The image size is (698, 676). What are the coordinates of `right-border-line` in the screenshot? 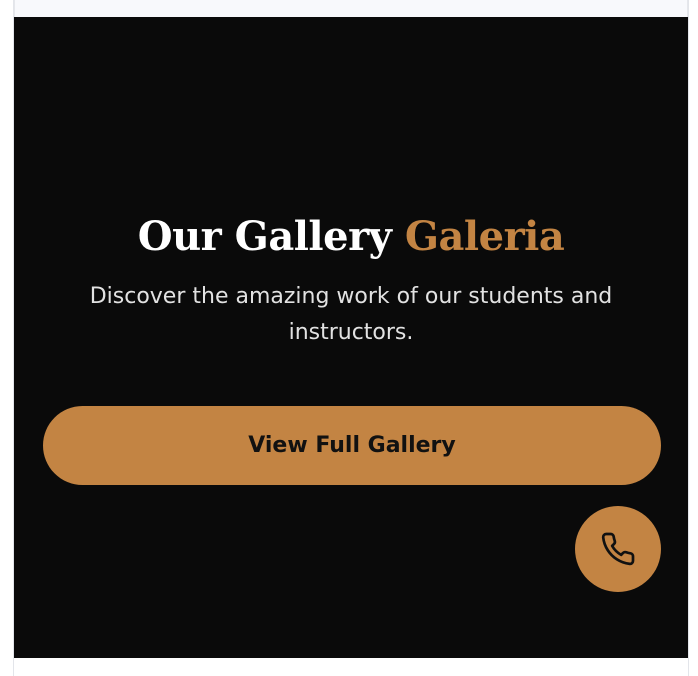 It's located at (688, 338).